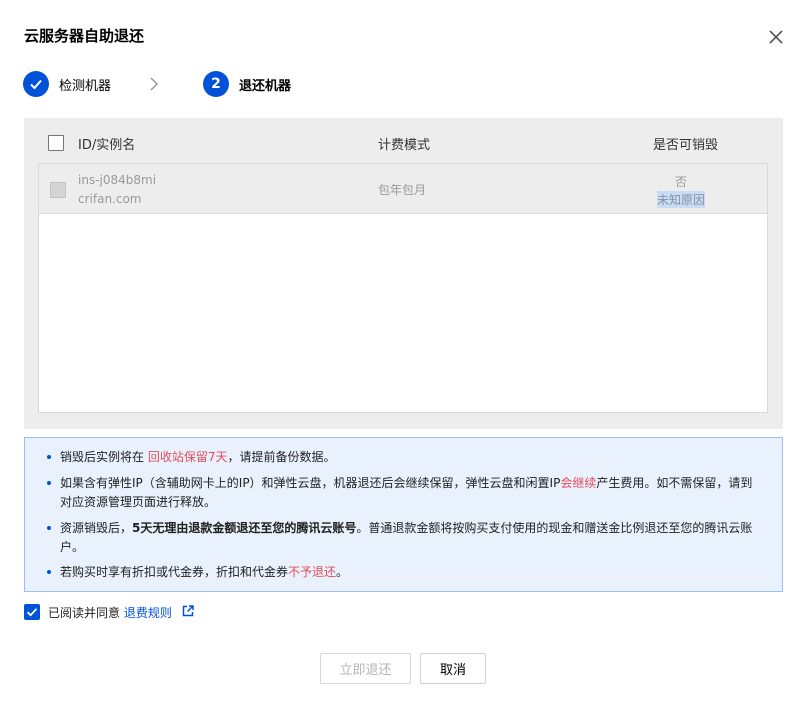 The width and height of the screenshot is (804, 703). I want to click on dialog-title: 云服务器自助退还, so click(84, 36).